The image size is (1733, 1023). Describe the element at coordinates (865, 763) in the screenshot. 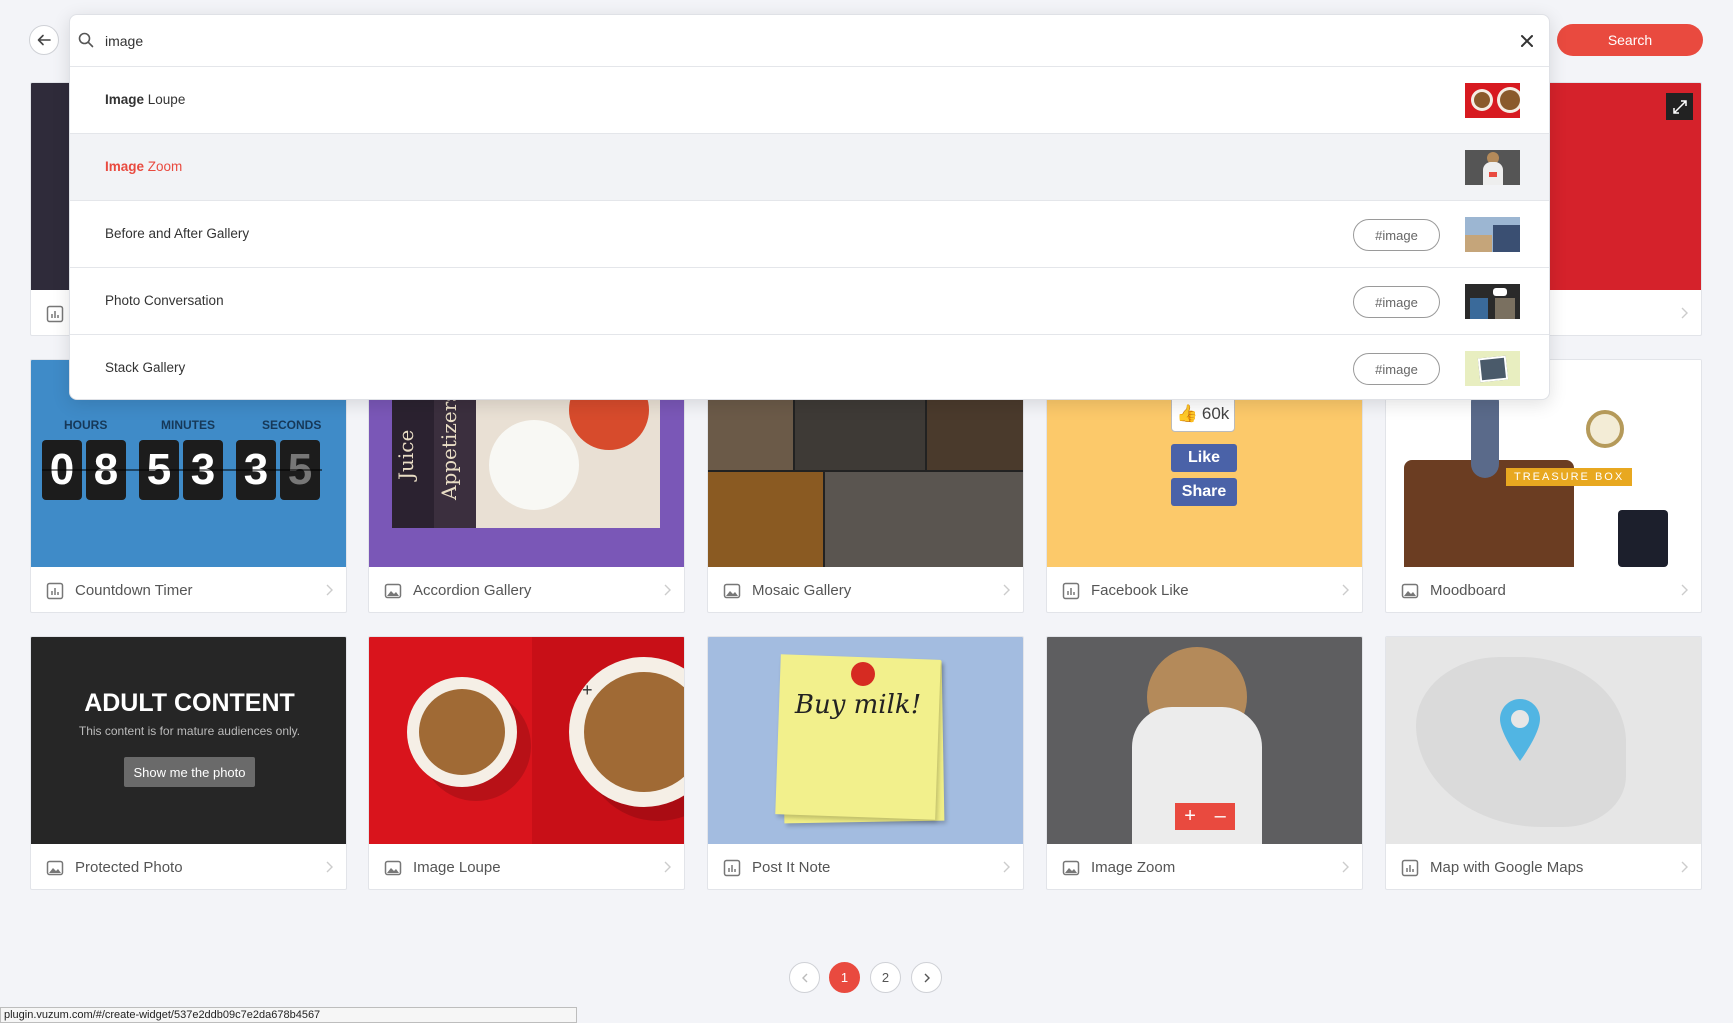

I see `widget-card-post-it-note: Buy milk! Post It Note` at that location.